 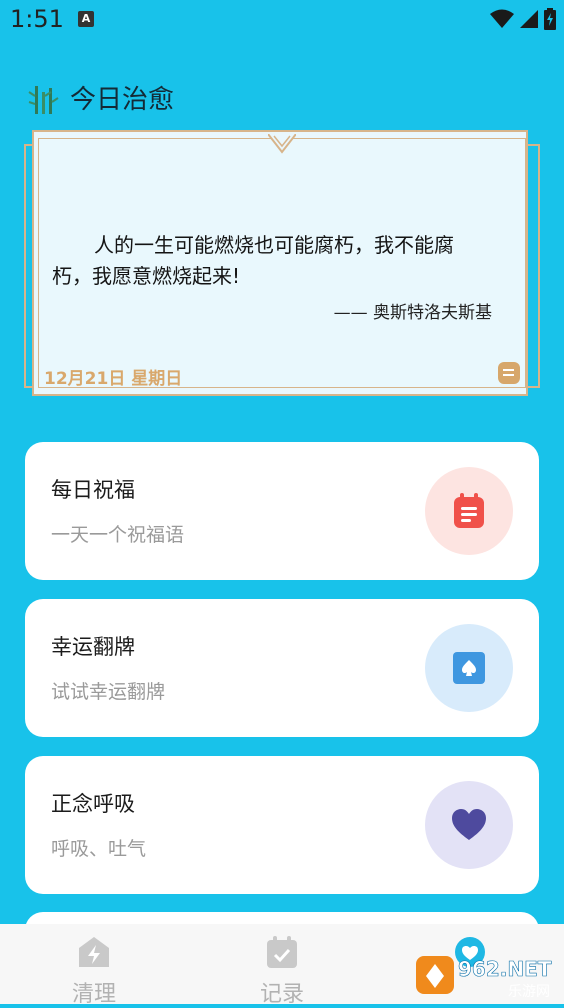 I want to click on status-time: 1:51, so click(x=37, y=19).